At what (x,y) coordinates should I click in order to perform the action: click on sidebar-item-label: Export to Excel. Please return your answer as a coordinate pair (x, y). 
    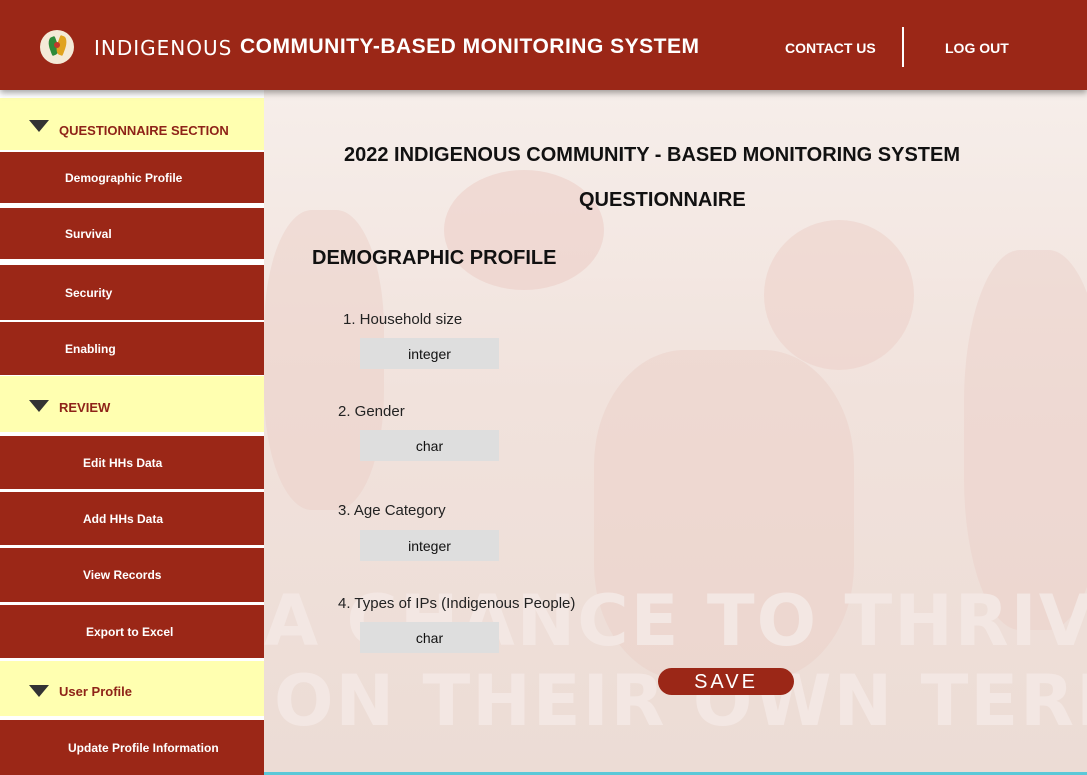
    Looking at the image, I should click on (130, 631).